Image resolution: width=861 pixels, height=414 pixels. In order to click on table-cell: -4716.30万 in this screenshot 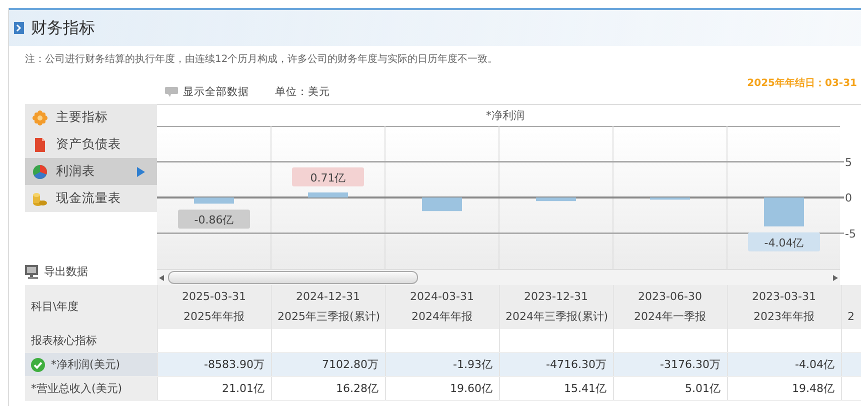, I will do `click(556, 364)`.